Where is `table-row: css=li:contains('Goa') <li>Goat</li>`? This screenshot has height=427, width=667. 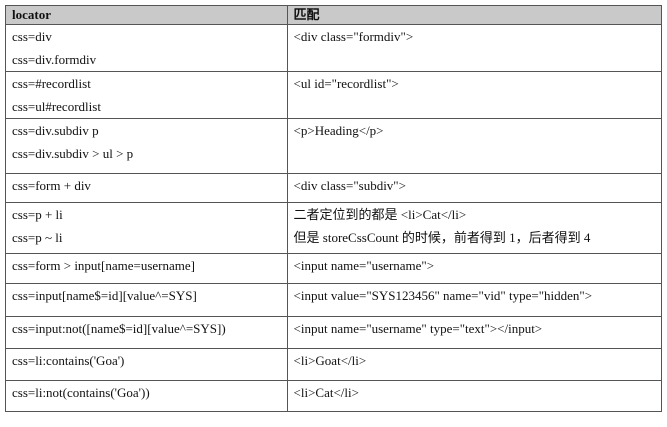
table-row: css=li:contains('Goa') <li>Goat</li> is located at coordinates (334, 364).